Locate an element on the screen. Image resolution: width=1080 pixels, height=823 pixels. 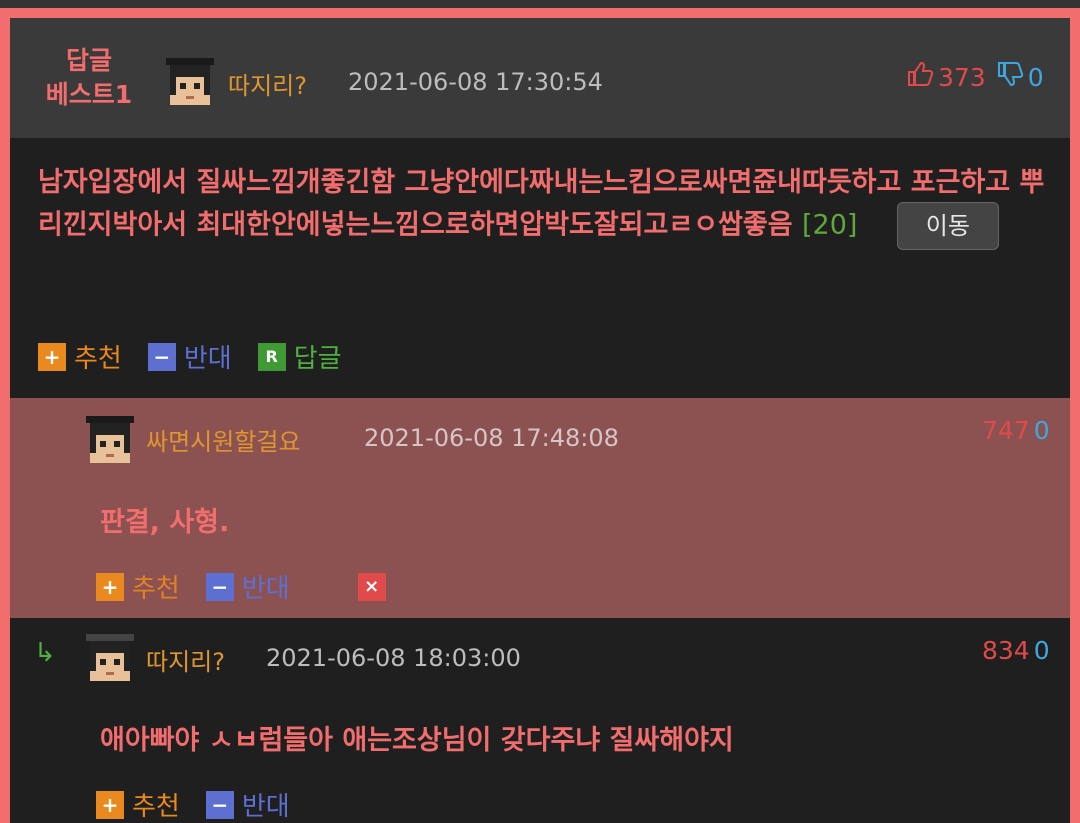
best-badge-line2: 베스트1 is located at coordinates (89, 94).